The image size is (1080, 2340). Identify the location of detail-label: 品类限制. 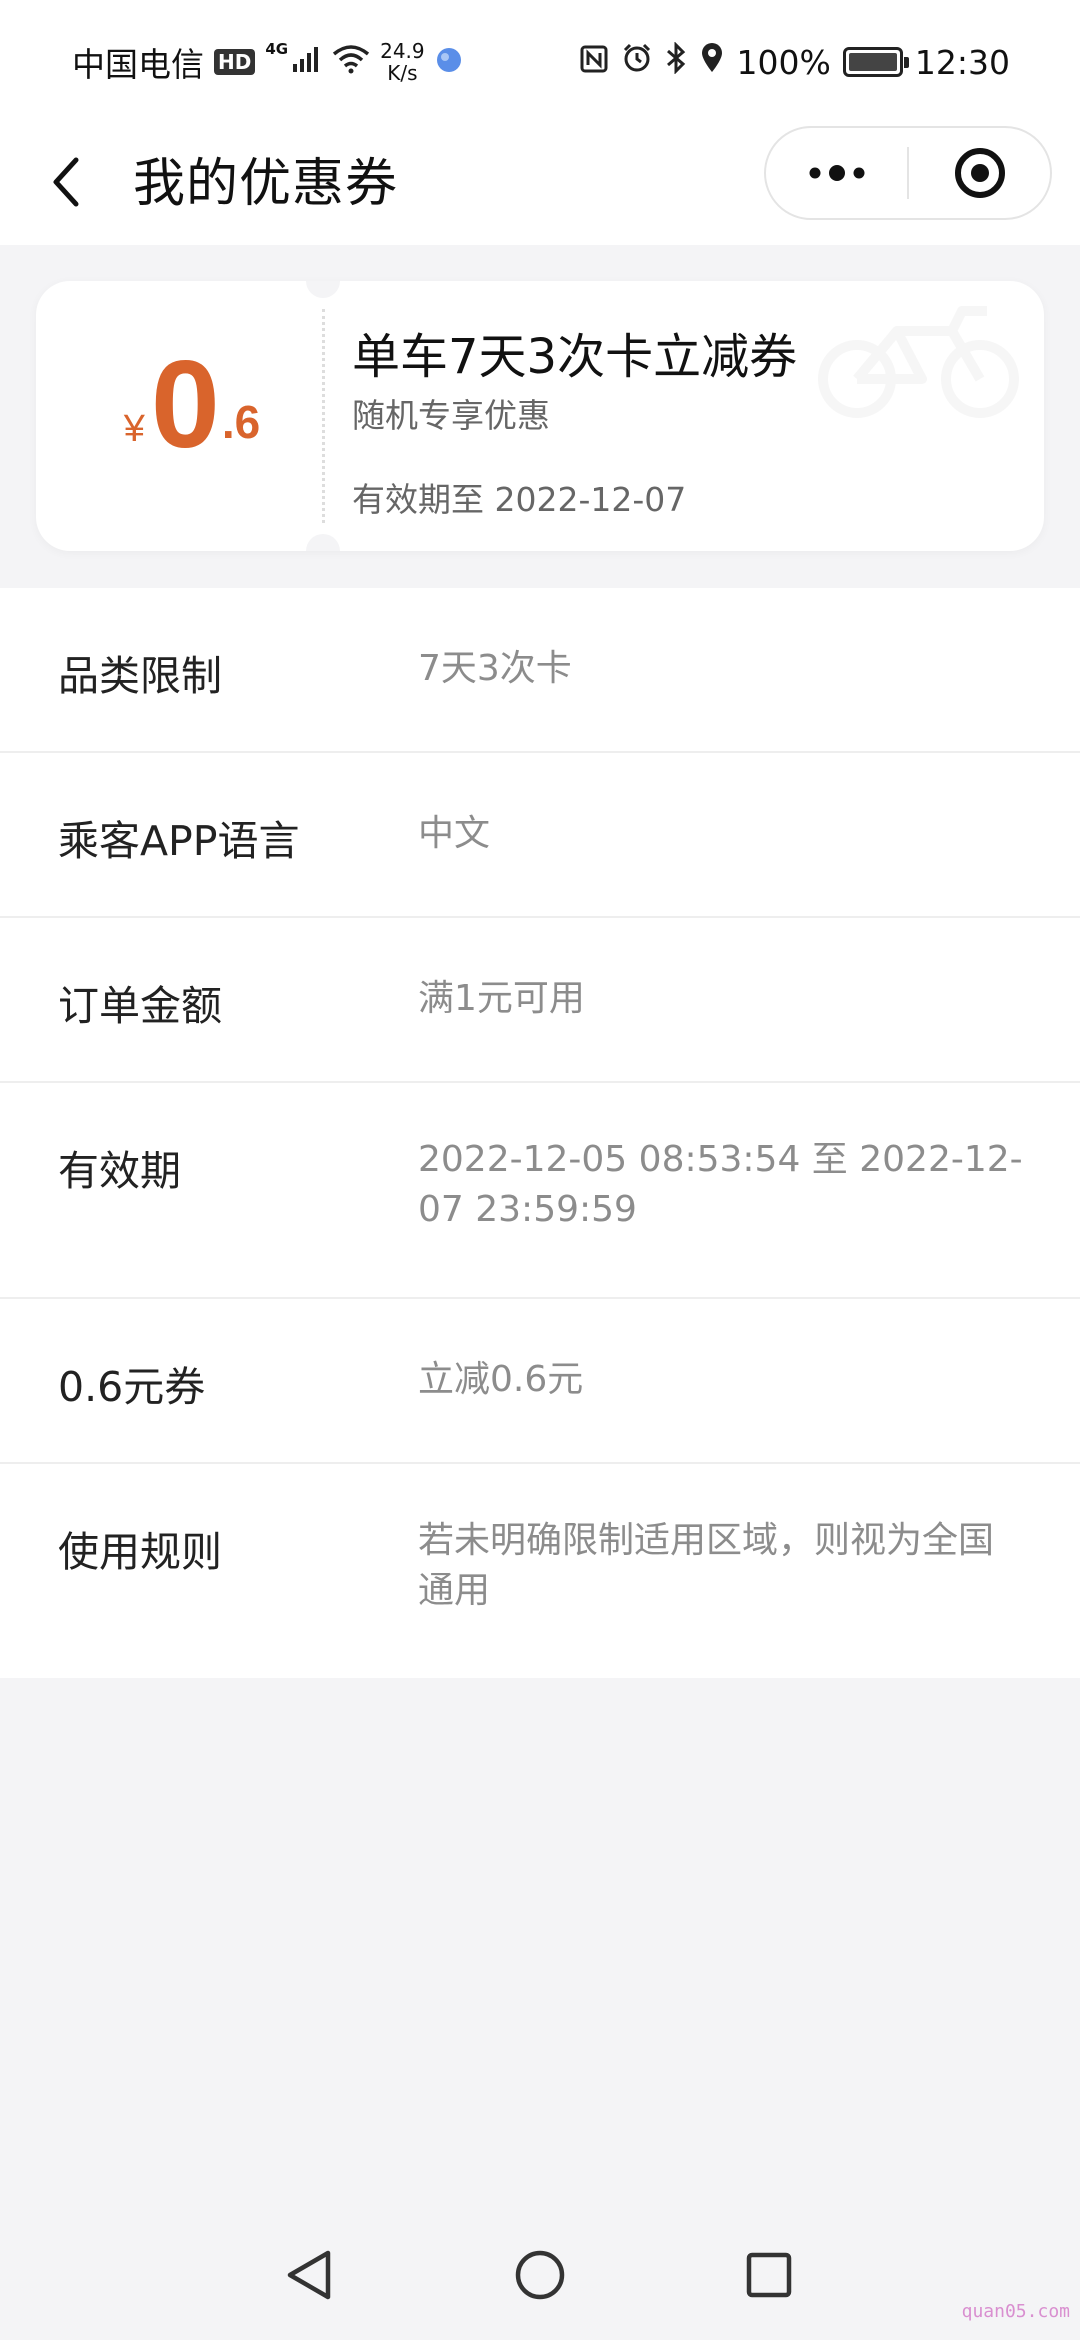
(140, 676).